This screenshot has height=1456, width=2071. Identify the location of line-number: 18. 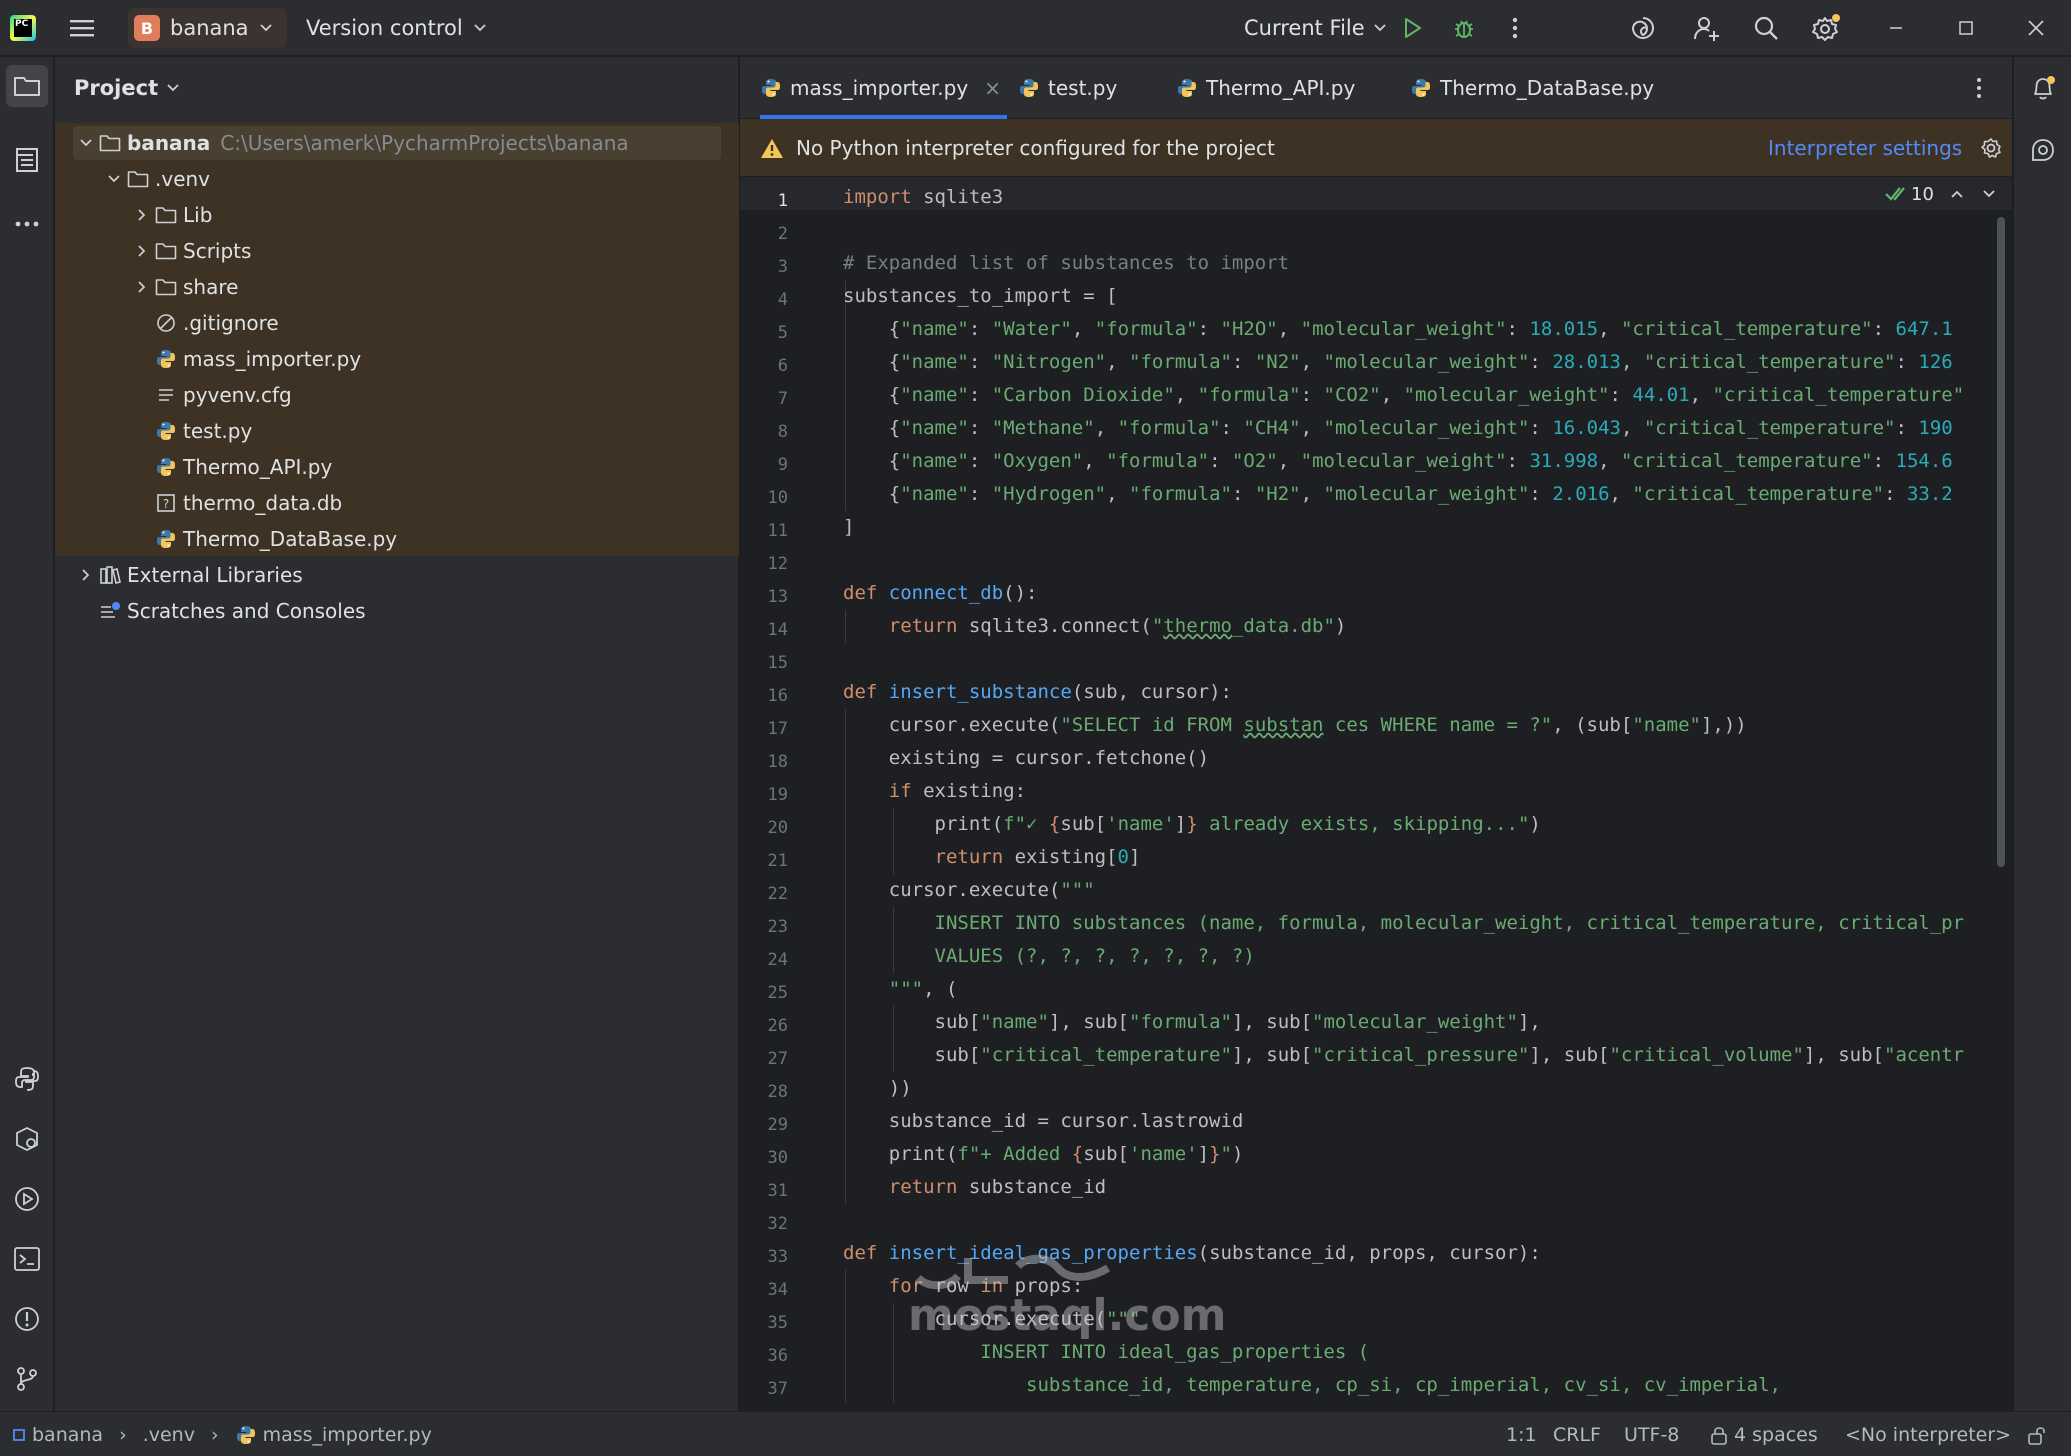
(764, 762).